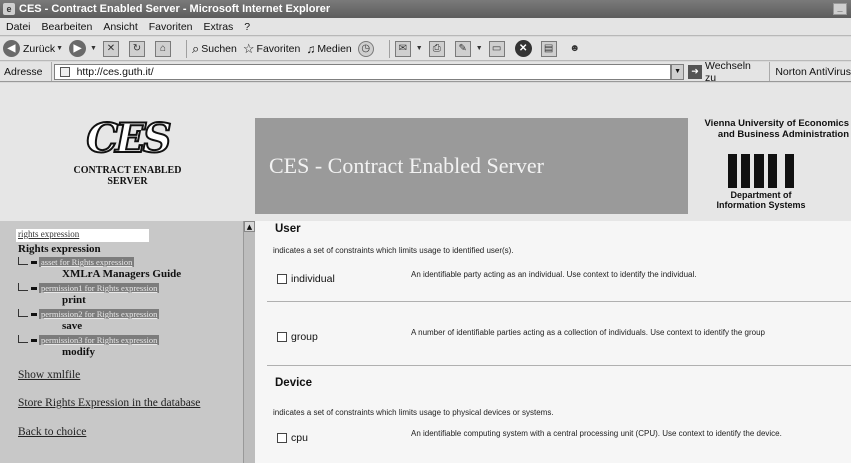  I want to click on tree-name-permission3: modify, so click(78, 352).